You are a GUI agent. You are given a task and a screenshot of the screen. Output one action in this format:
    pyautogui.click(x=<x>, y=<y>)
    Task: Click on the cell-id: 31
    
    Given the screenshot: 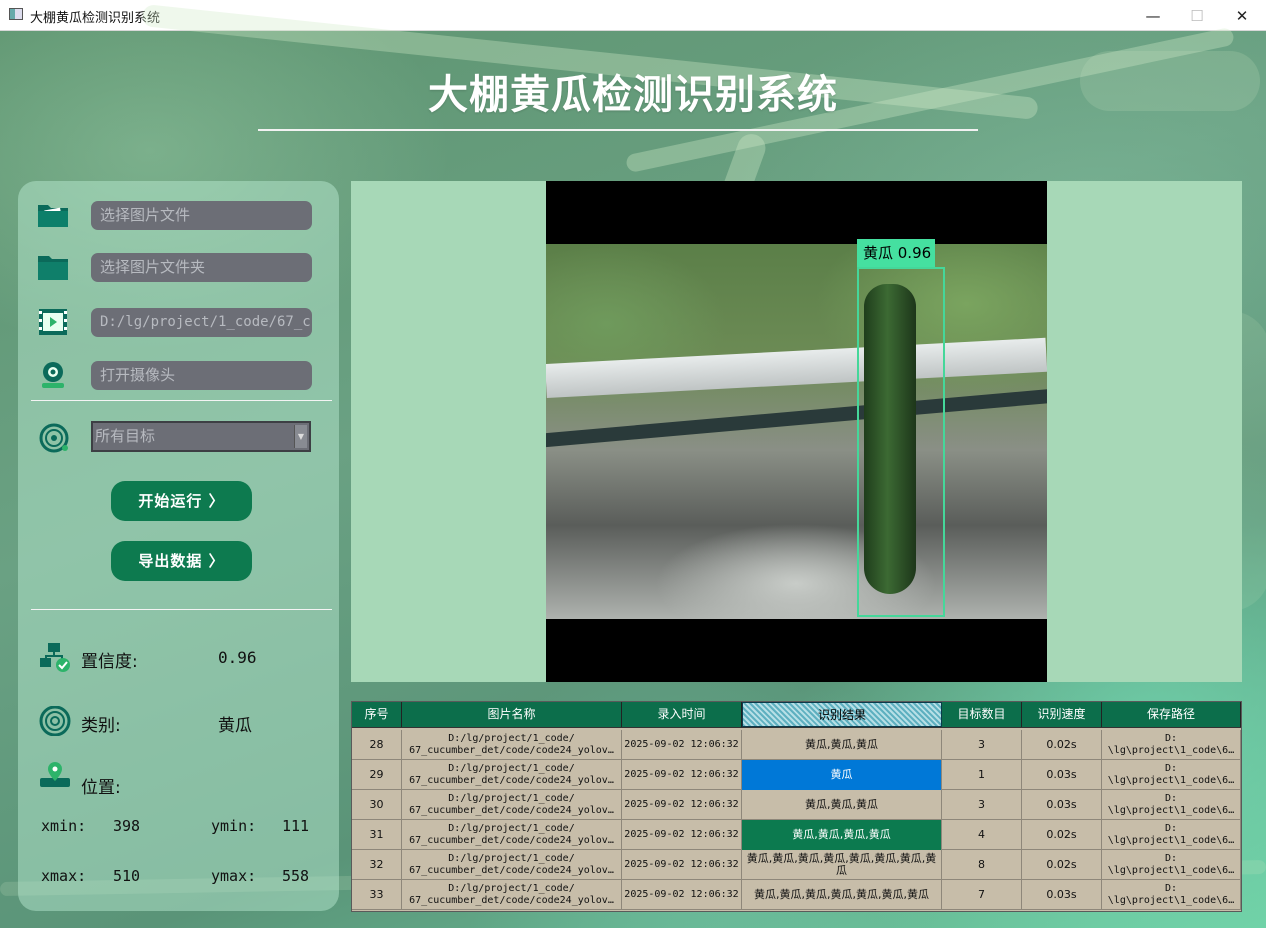 What is the action you would take?
    pyautogui.click(x=377, y=835)
    